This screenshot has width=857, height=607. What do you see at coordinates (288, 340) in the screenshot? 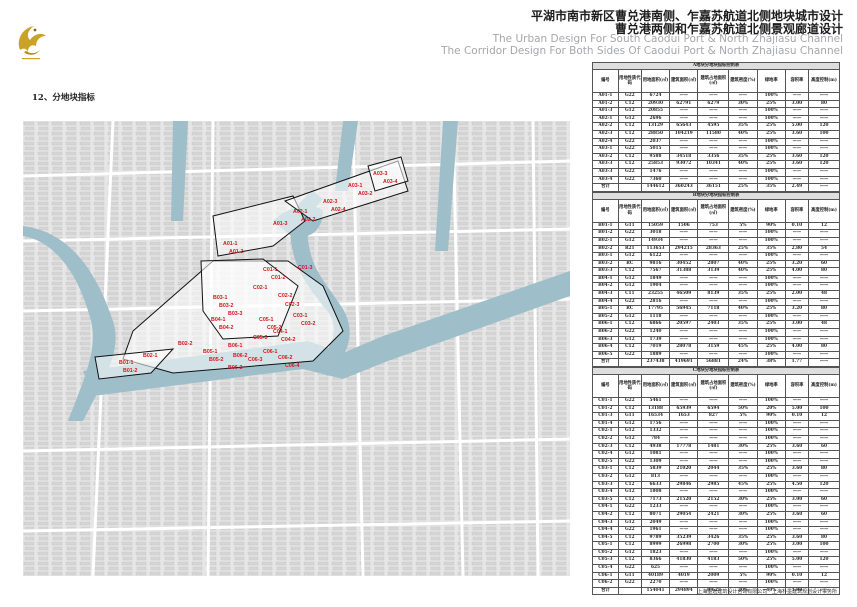
I see `map-label: C04-2` at bounding box center [288, 340].